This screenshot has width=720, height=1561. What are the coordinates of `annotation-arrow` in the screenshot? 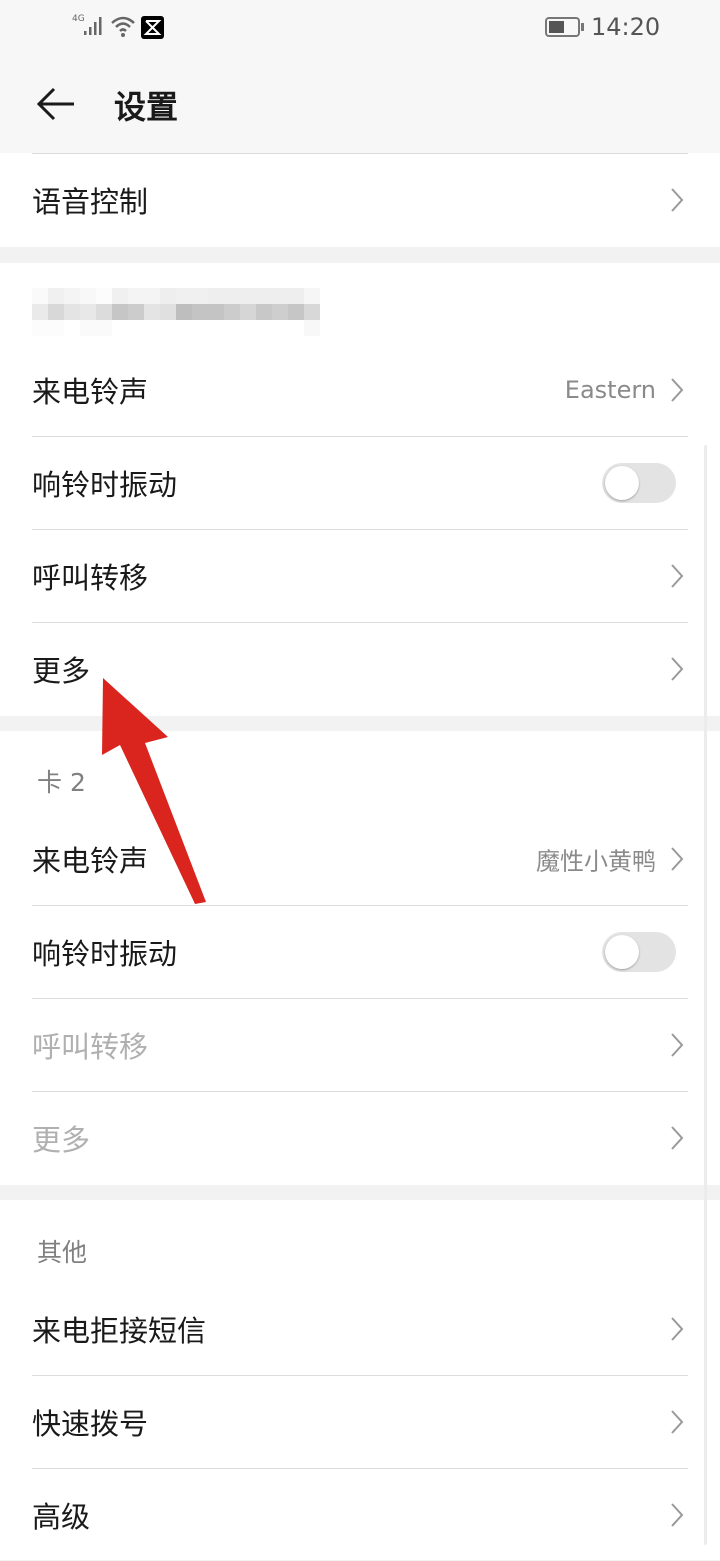 It's located at (154, 791).